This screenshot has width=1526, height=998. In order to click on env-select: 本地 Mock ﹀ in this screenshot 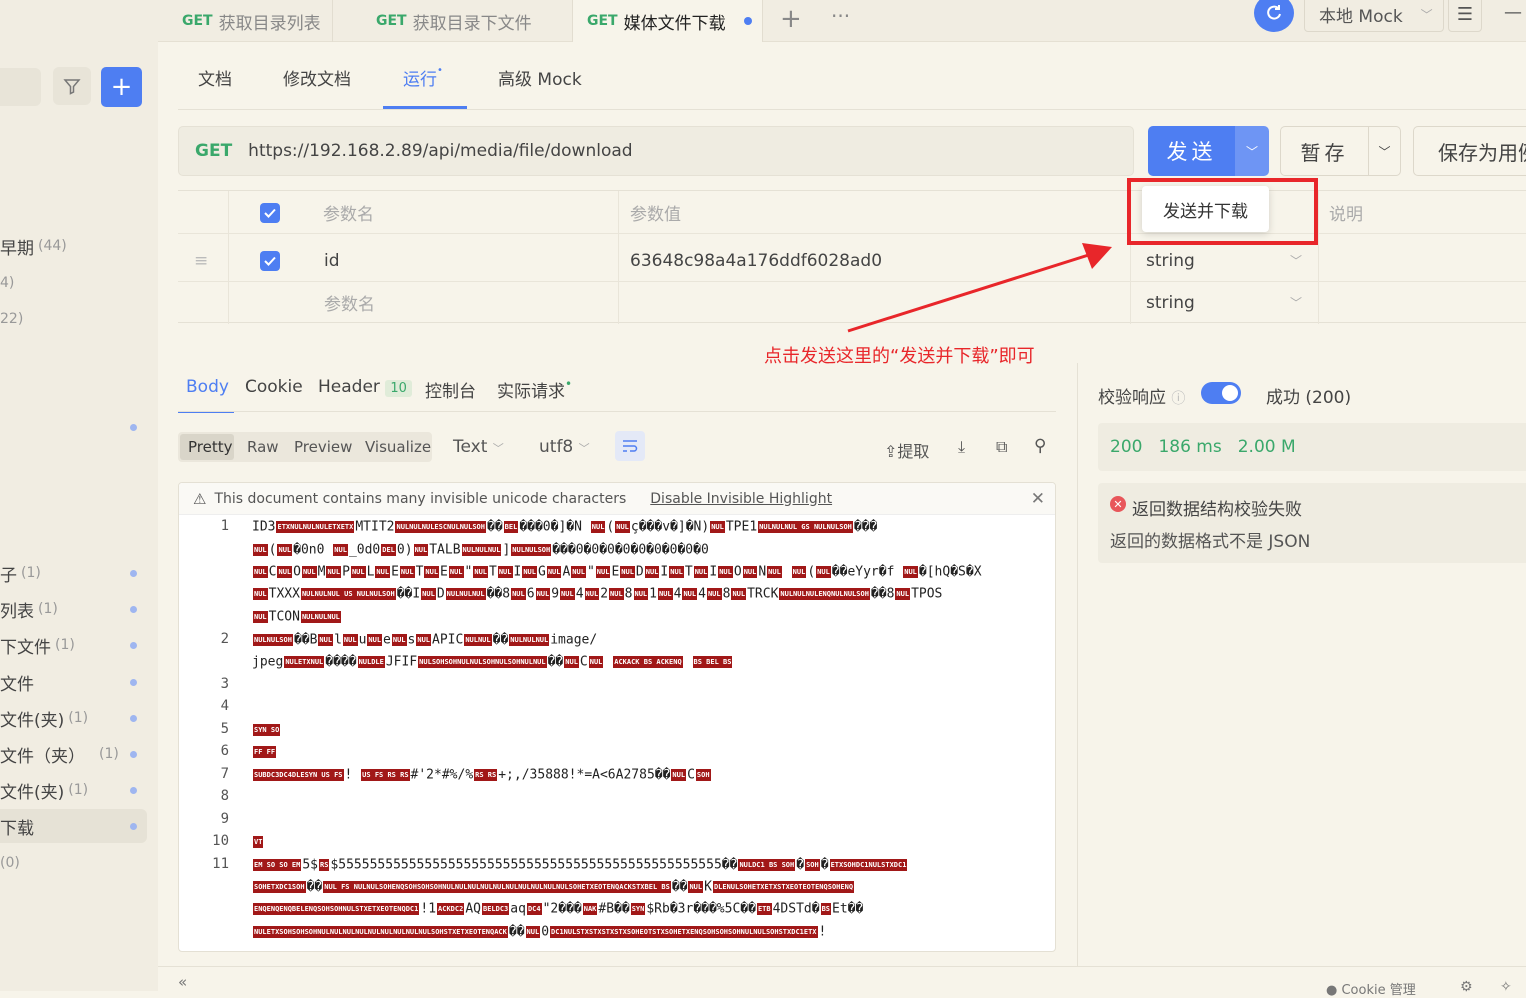, I will do `click(1374, 16)`.